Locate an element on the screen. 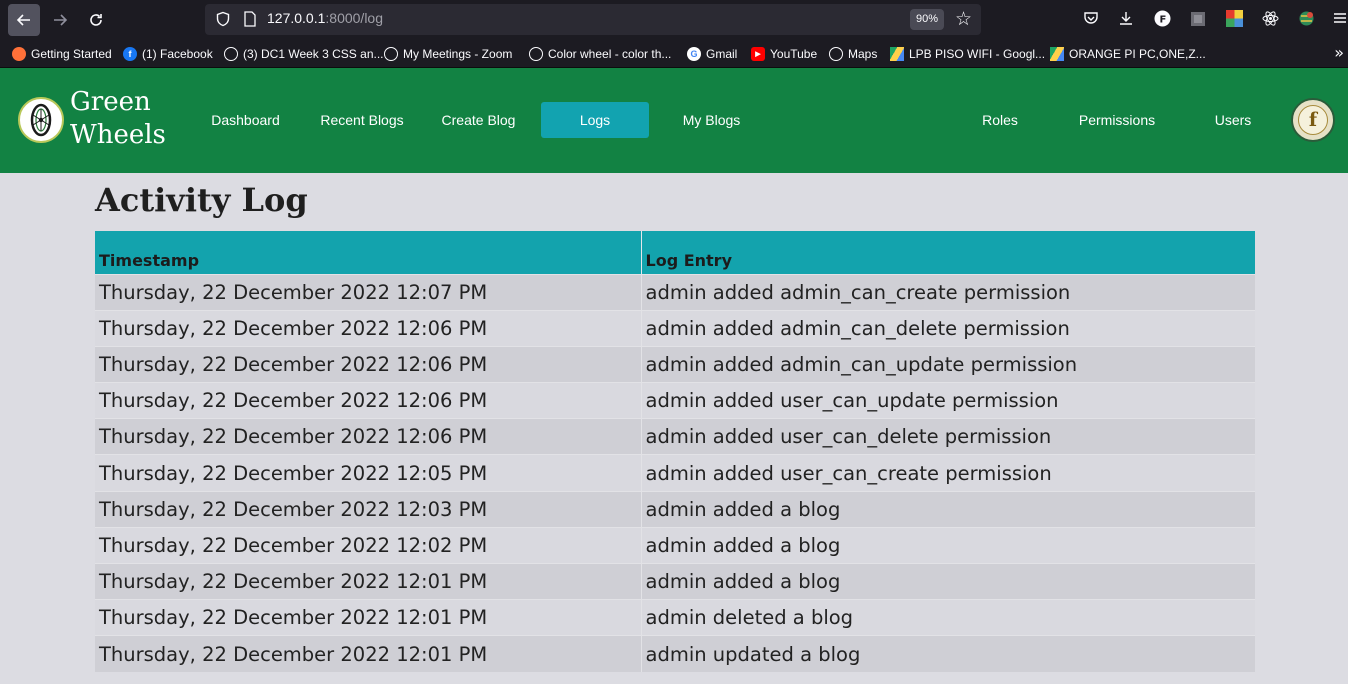 The width and height of the screenshot is (1348, 684). log-entry-cell: admin added admin_can_create permission is located at coordinates (948, 292).